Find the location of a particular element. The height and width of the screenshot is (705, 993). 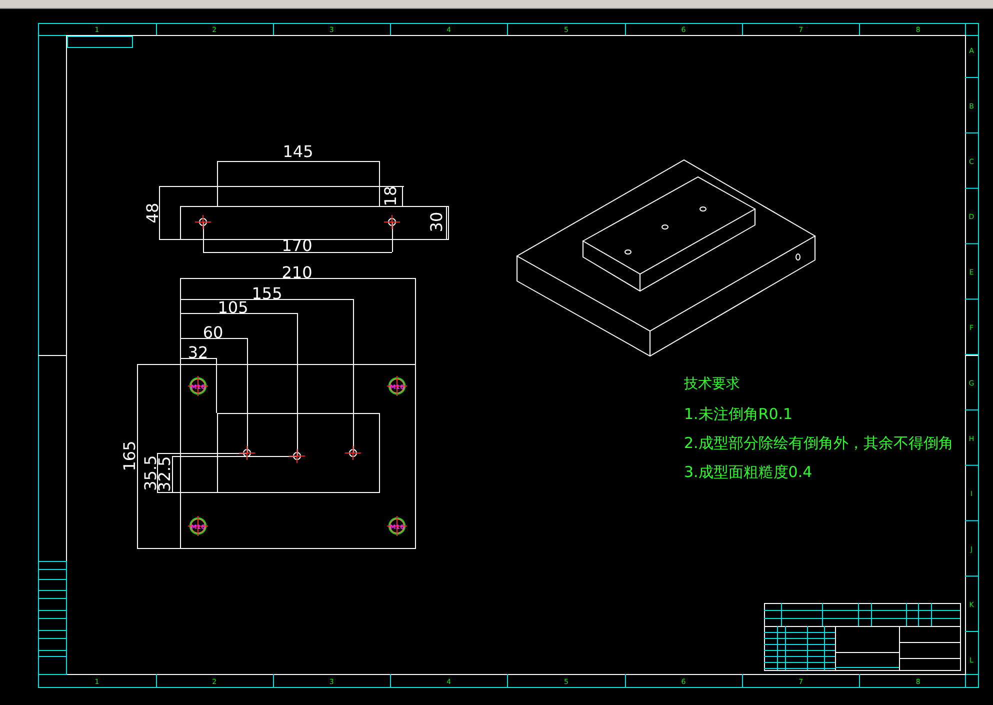

dimension-text: 210 is located at coordinates (297, 272).